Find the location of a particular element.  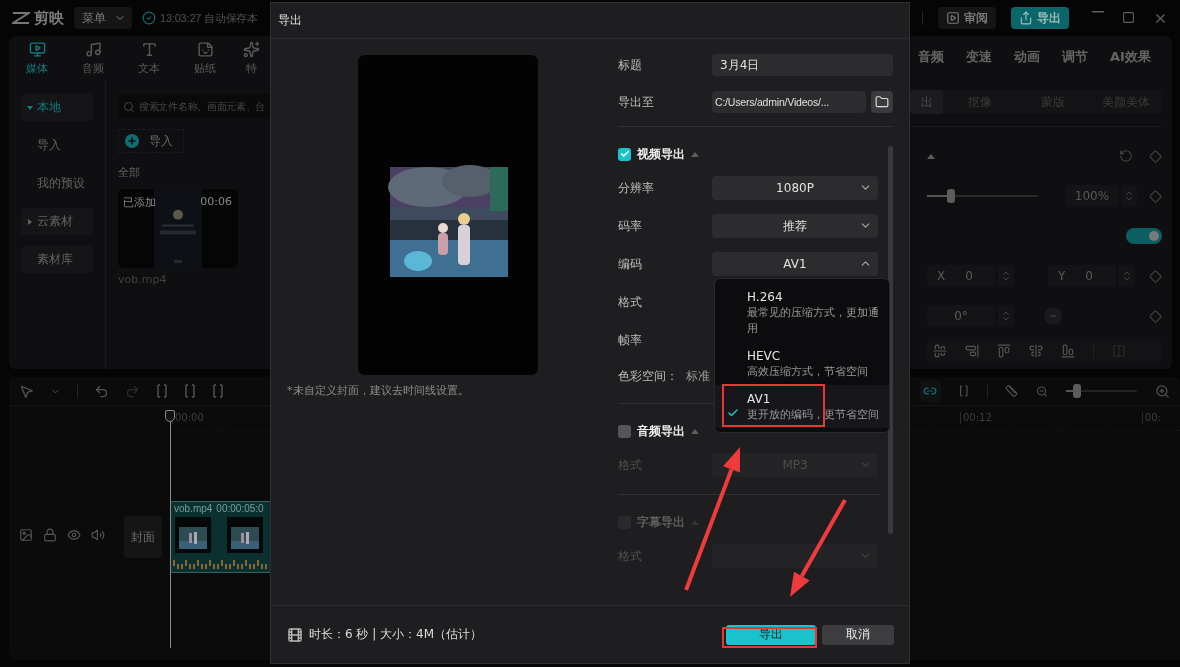

position-field: Y 0 is located at coordinates (1082, 276).